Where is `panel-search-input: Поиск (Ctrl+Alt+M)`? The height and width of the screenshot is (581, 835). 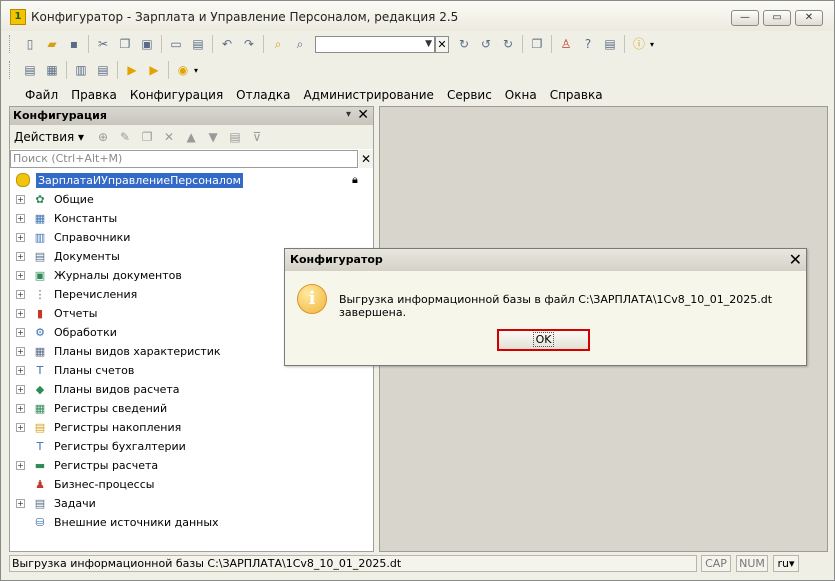
panel-search-input: Поиск (Ctrl+Alt+M) is located at coordinates (184, 159).